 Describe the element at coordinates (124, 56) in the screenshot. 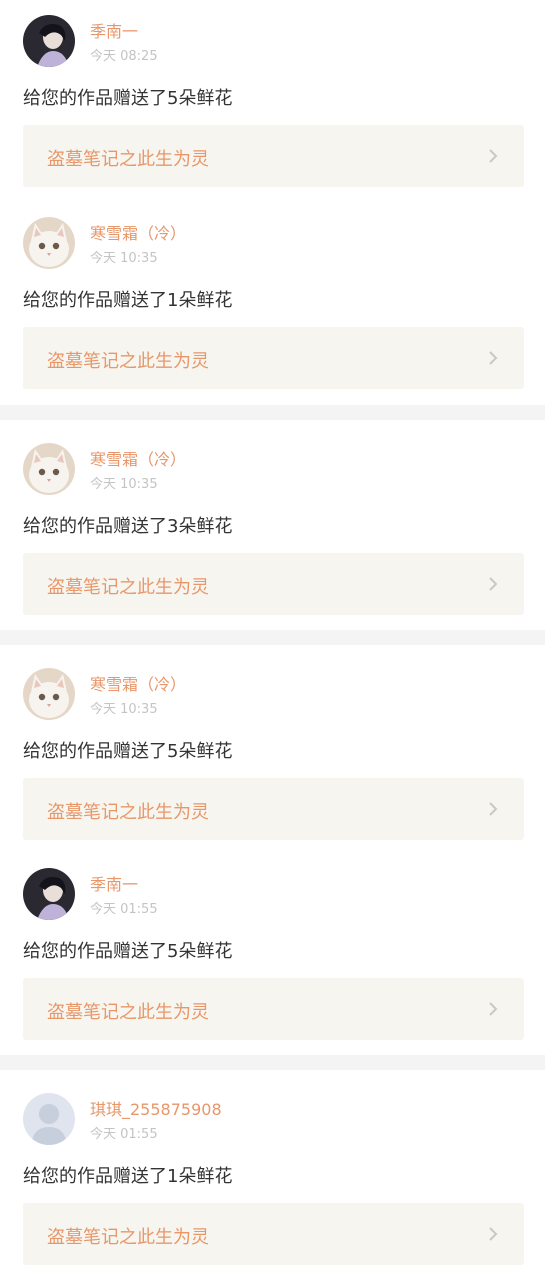

I see `timestamp: 今天 08:25` at that location.